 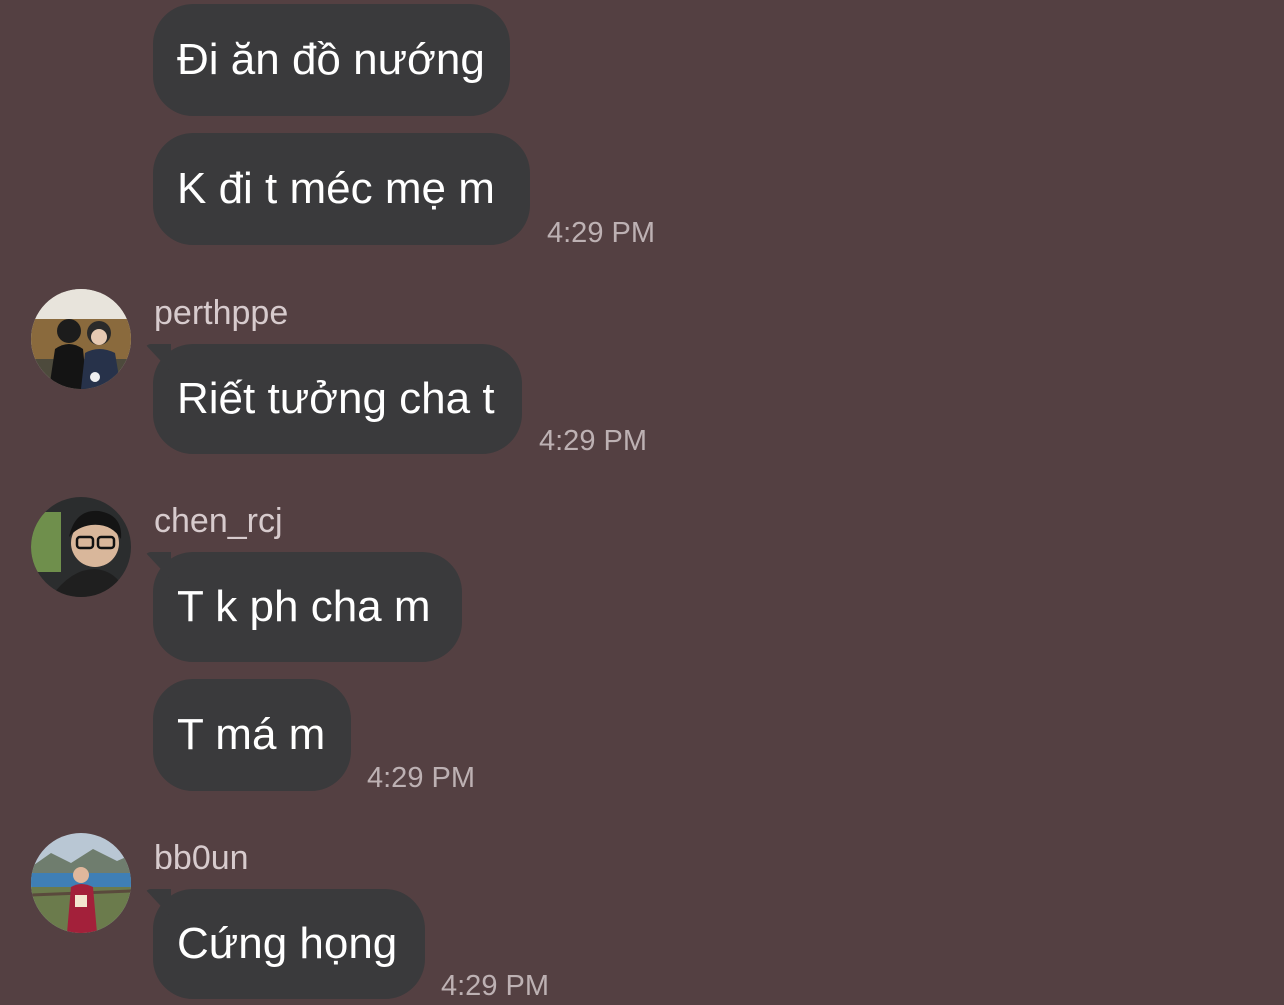 What do you see at coordinates (81, 339) in the screenshot?
I see `avatar-perthppe` at bounding box center [81, 339].